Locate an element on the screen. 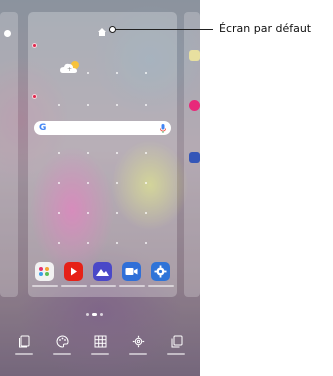  edit-mode-toolbar is located at coordinates (100, 352).